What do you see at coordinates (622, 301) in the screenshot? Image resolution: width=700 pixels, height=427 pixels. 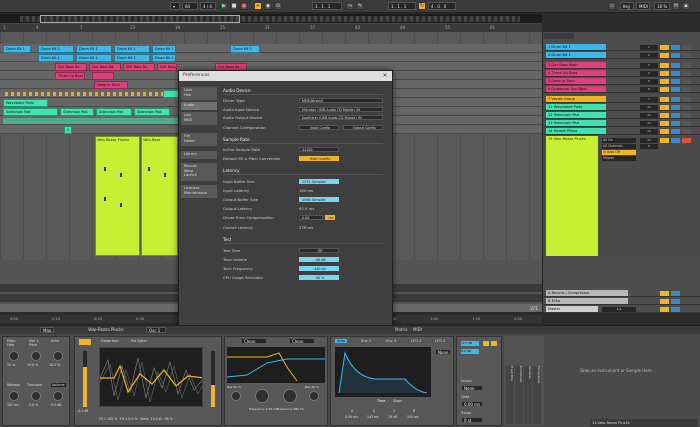 I see `return-header: B Echo` at bounding box center [622, 301].